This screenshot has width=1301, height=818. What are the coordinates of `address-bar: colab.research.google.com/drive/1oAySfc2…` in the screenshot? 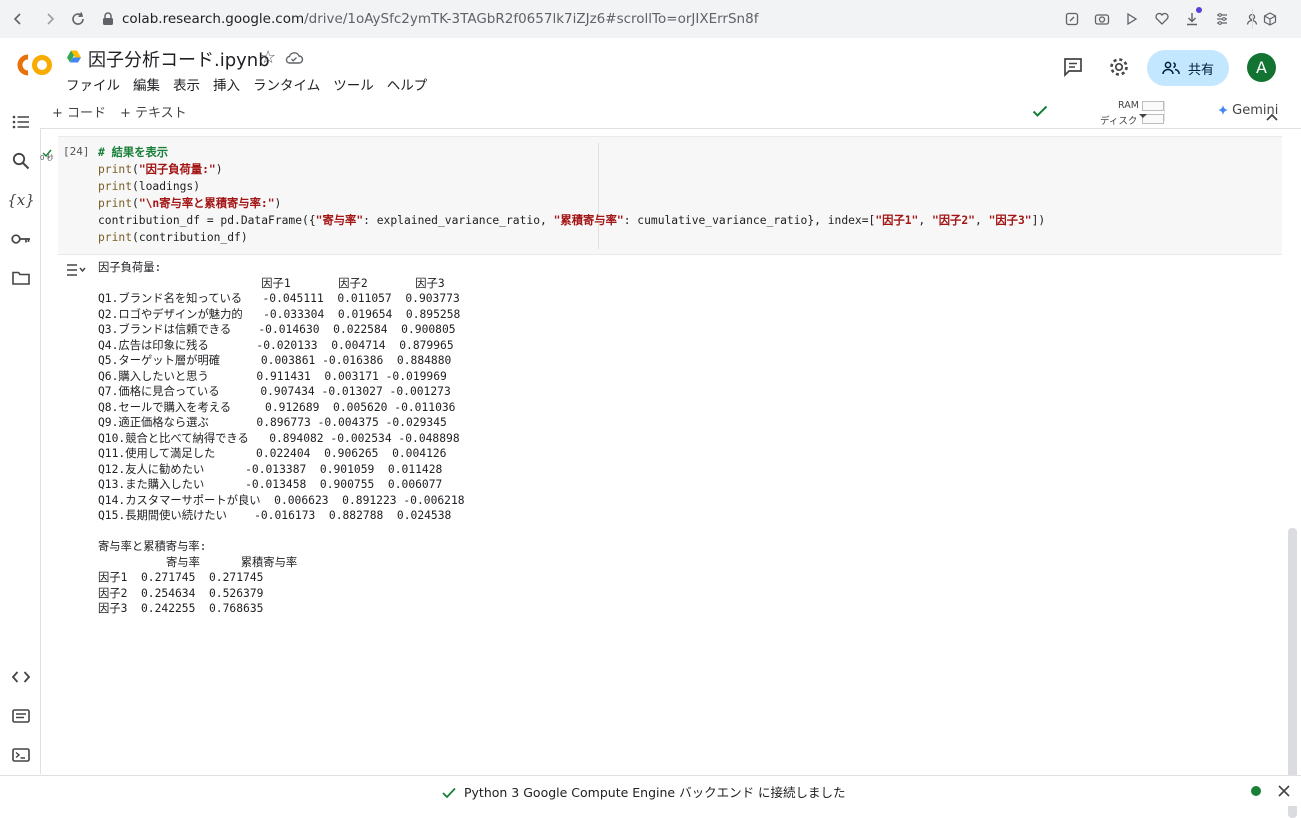 It's located at (440, 19).